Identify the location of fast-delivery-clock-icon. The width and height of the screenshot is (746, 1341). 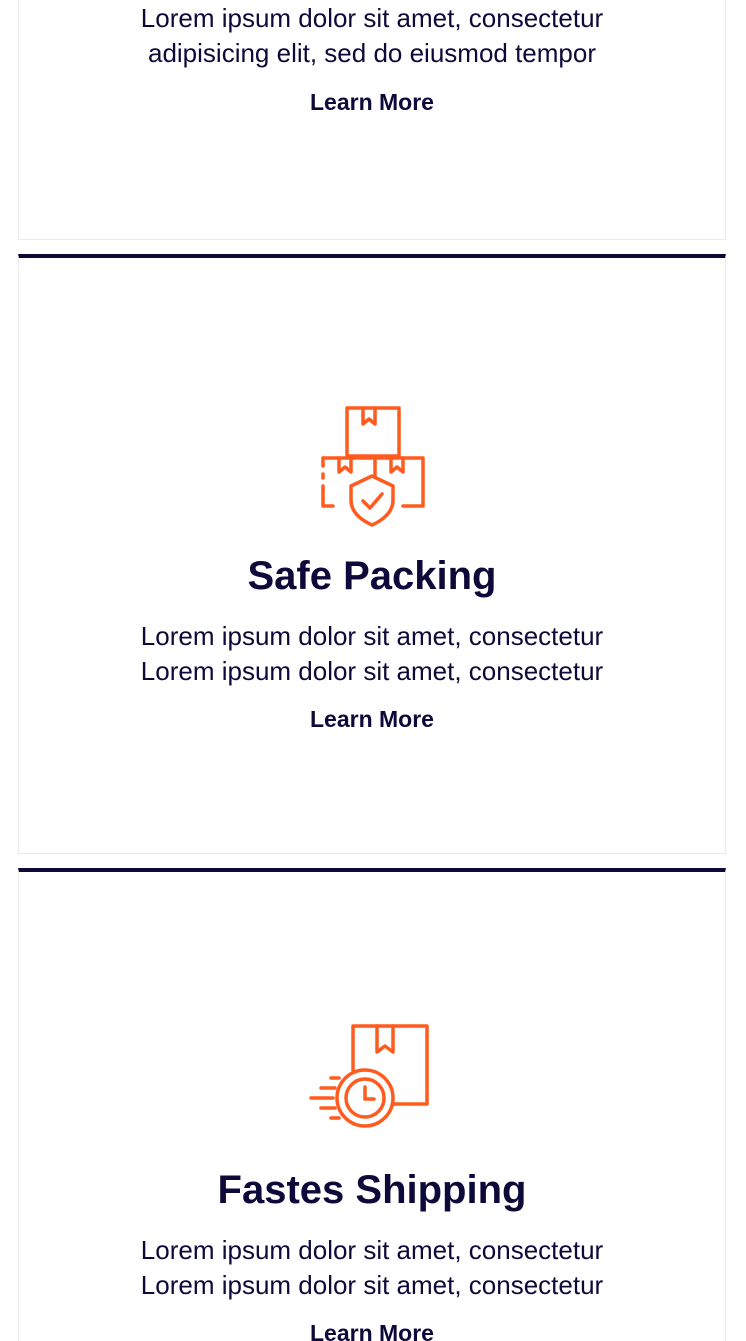
(369, 1076).